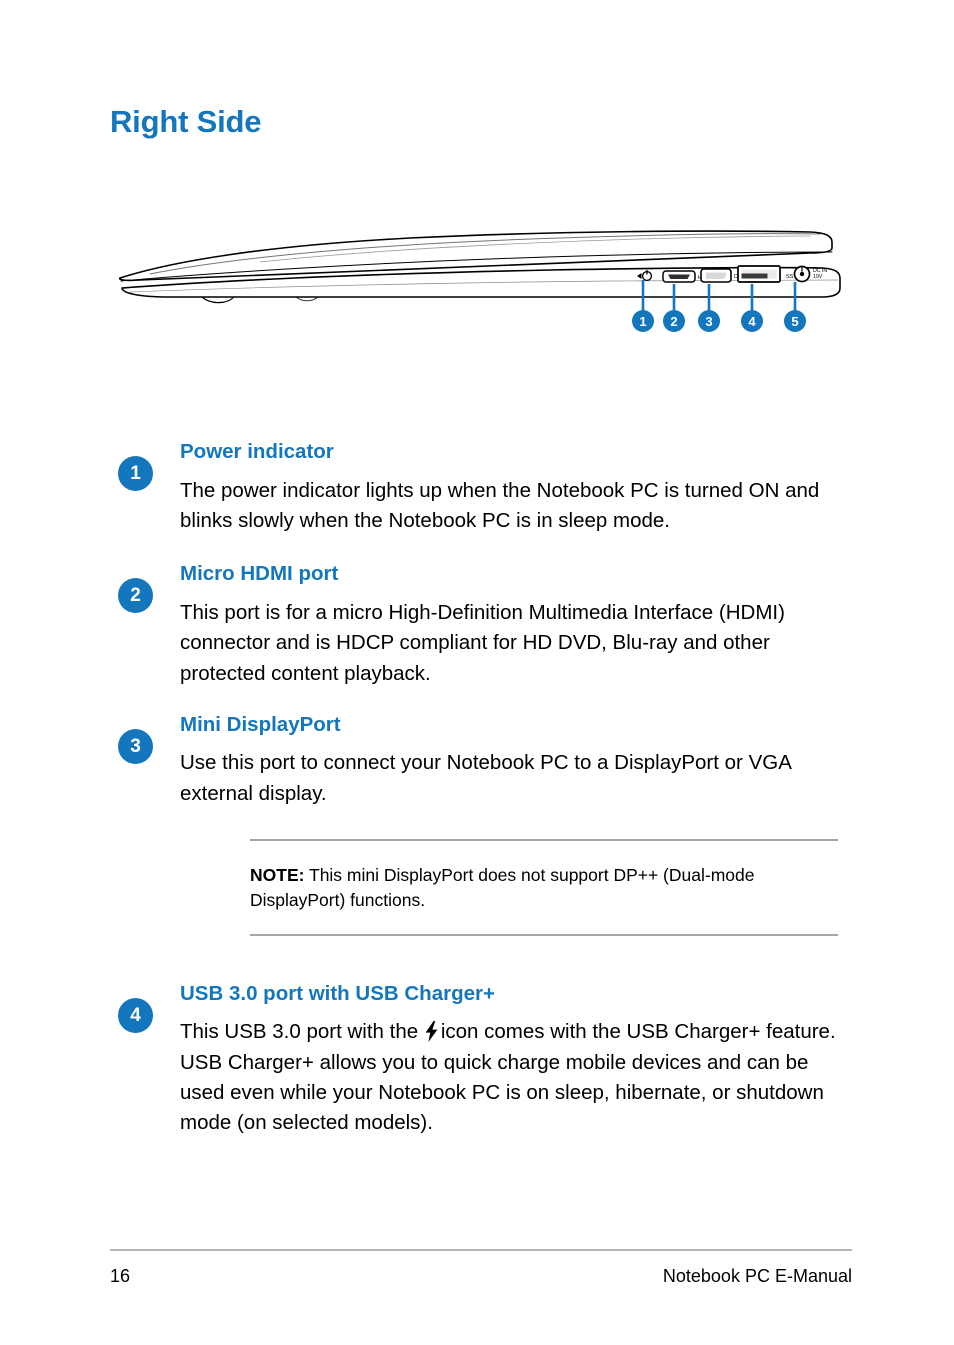 This screenshot has height=1345, width=954. Describe the element at coordinates (818, 277) in the screenshot. I see `svg-text: 19V` at that location.